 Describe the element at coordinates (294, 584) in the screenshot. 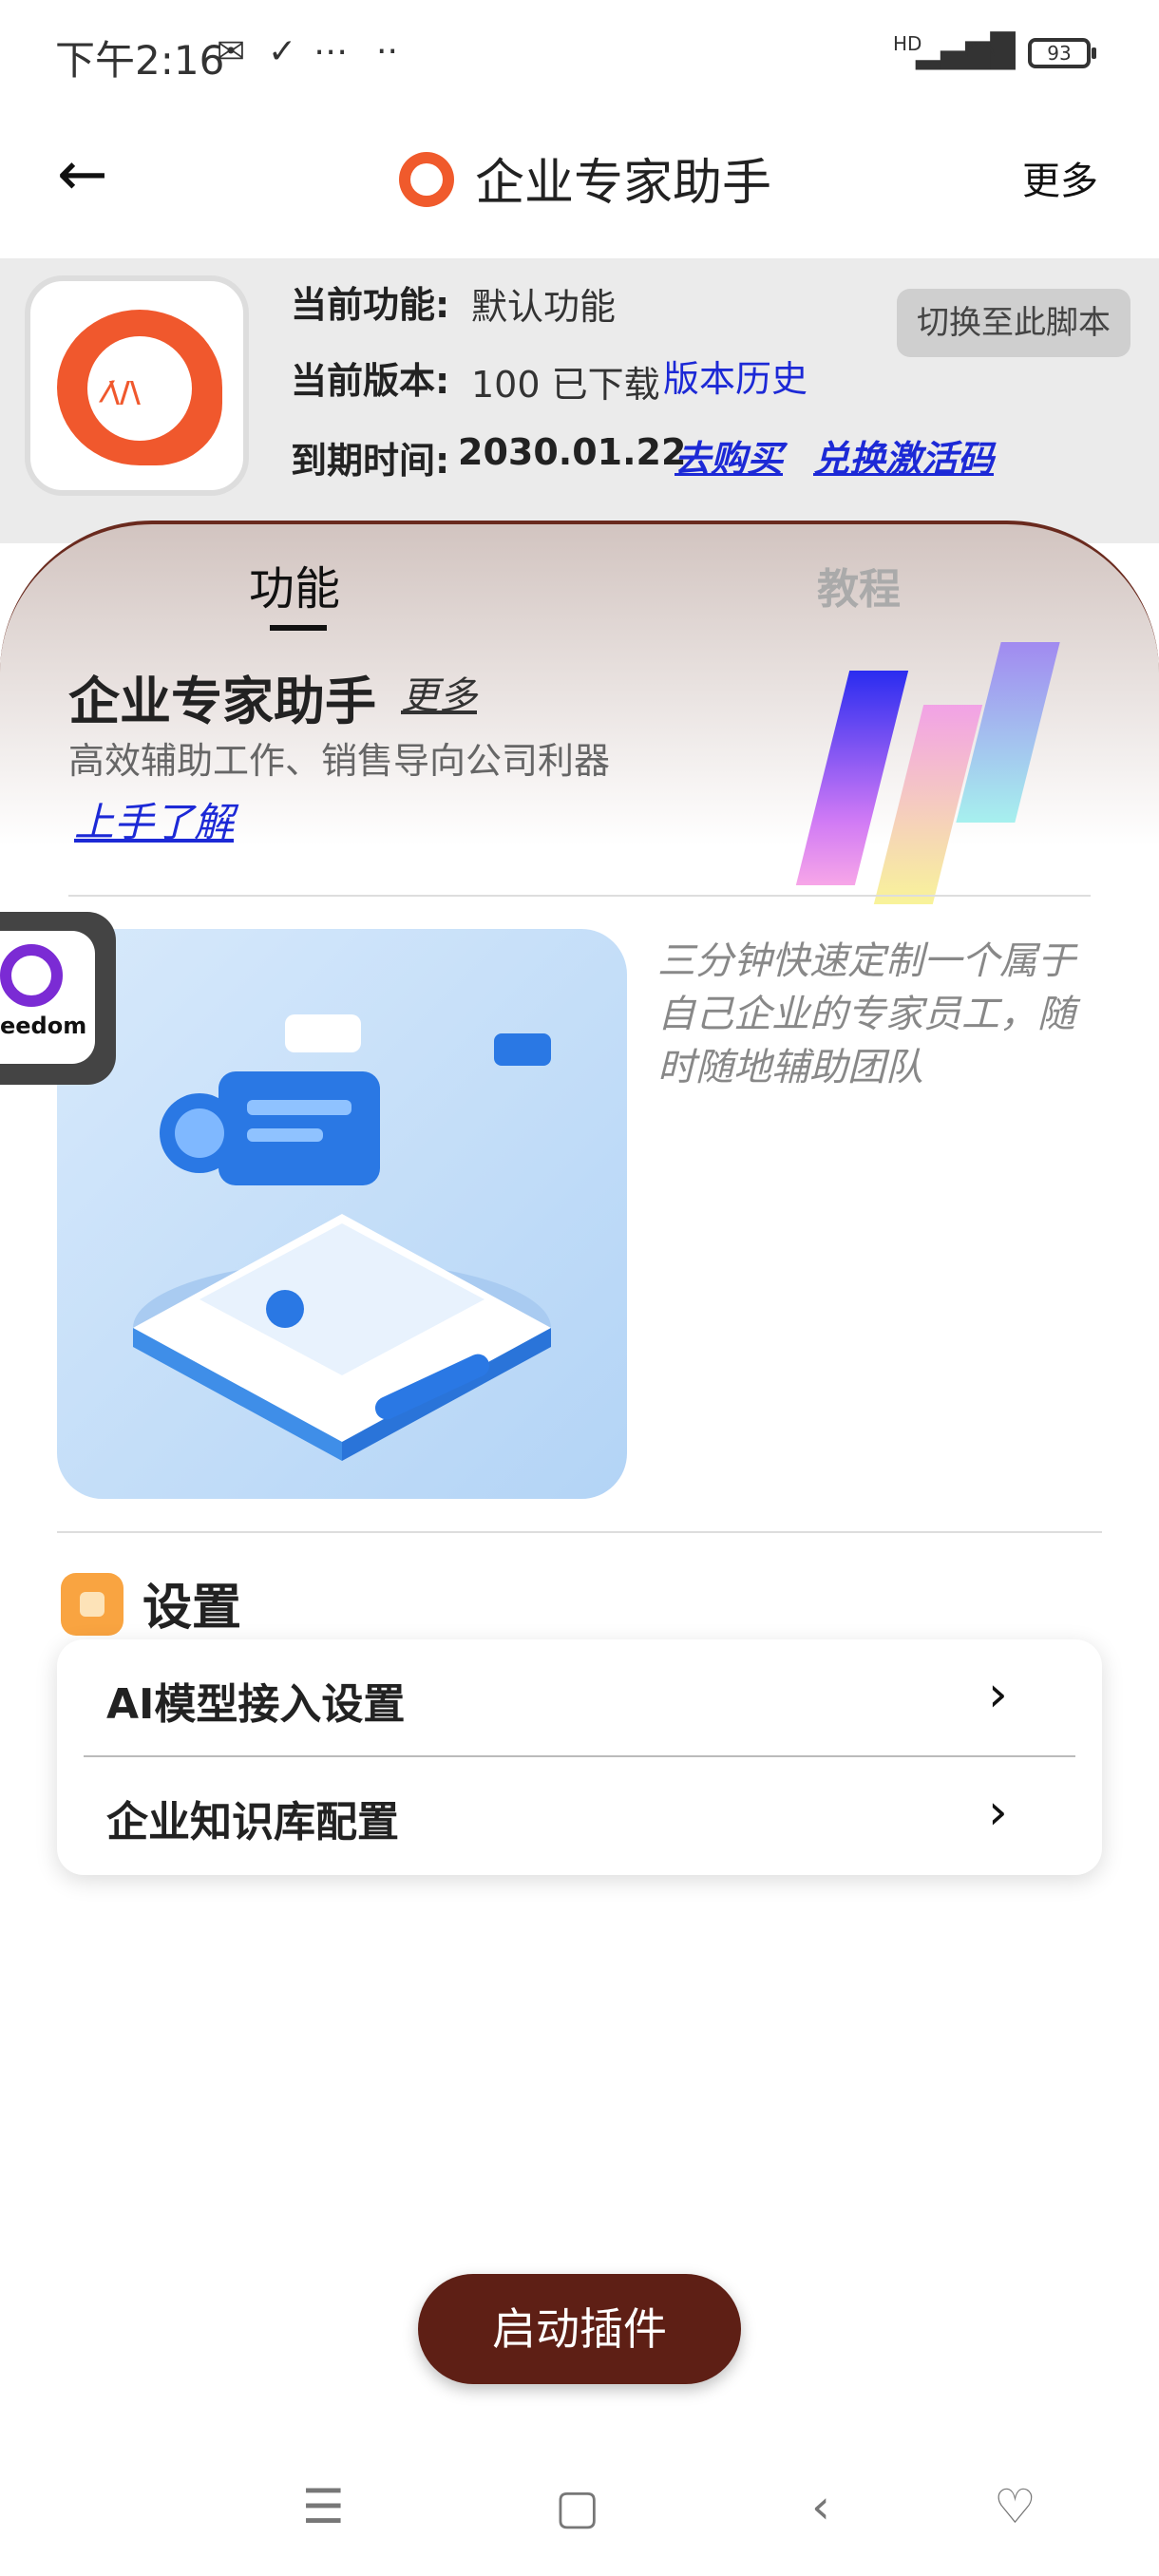

I see `tab-function: 功能` at that location.